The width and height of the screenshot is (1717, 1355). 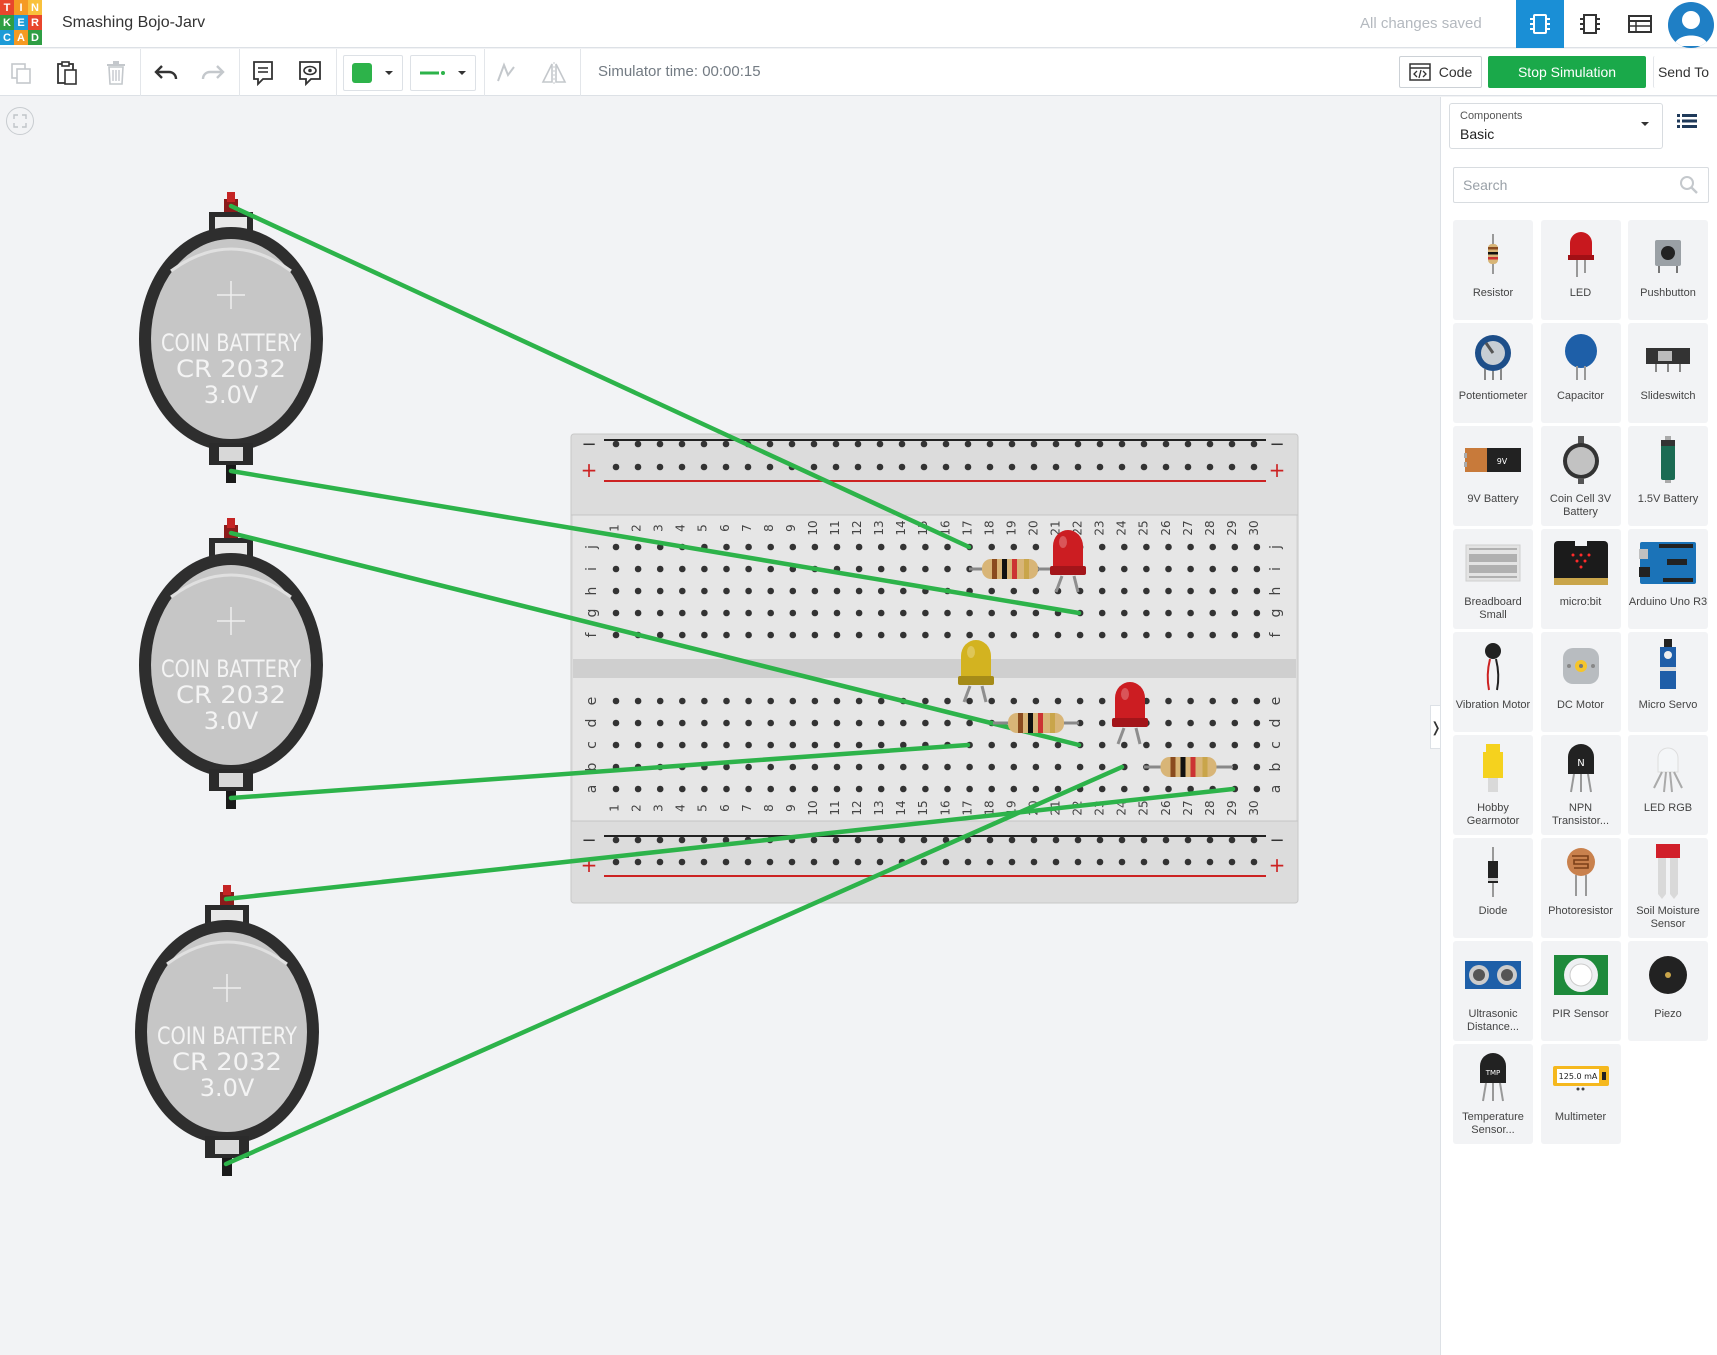 What do you see at coordinates (1556, 126) in the screenshot?
I see `components-dropdown: Components Basic` at bounding box center [1556, 126].